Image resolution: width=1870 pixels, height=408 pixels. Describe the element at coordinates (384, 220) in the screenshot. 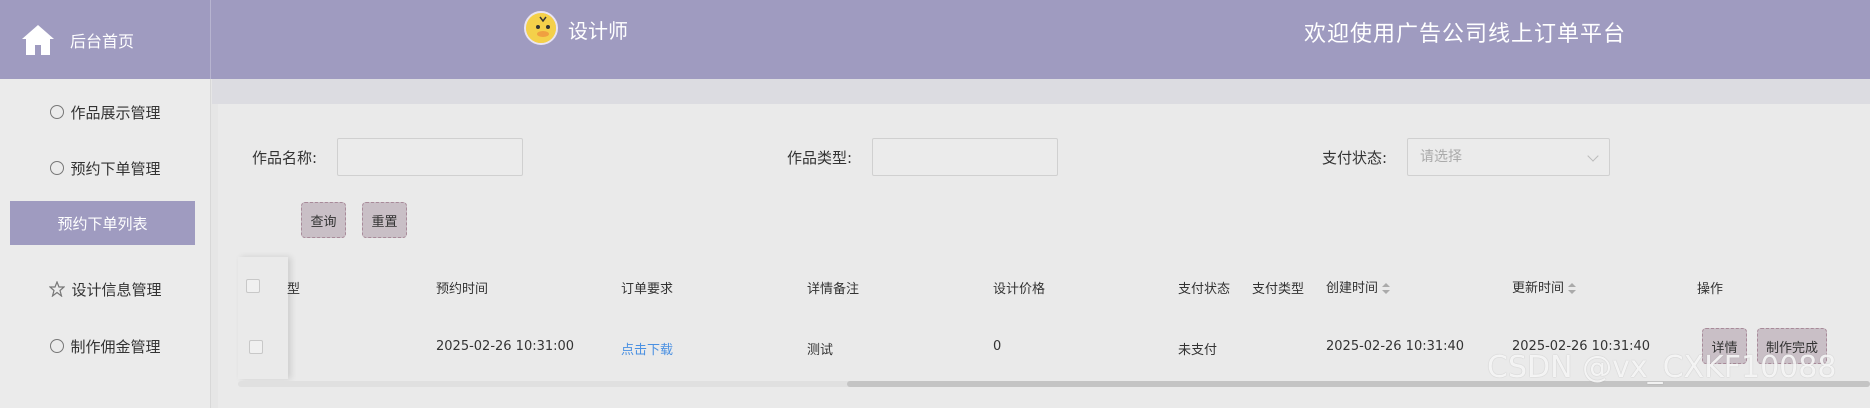

I see `reset-button: 重置` at that location.